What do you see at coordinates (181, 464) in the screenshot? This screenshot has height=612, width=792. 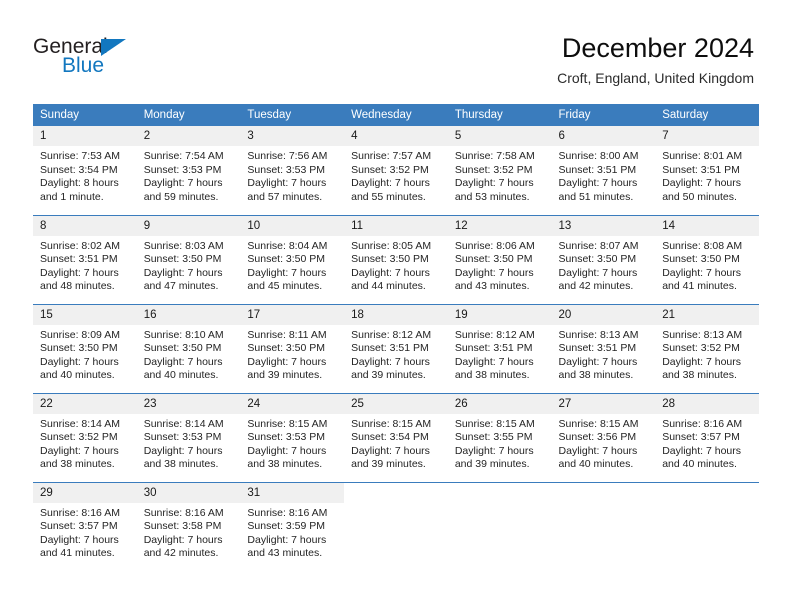 I see `daylight-text-l2: and 38 minutes.` at bounding box center [181, 464].